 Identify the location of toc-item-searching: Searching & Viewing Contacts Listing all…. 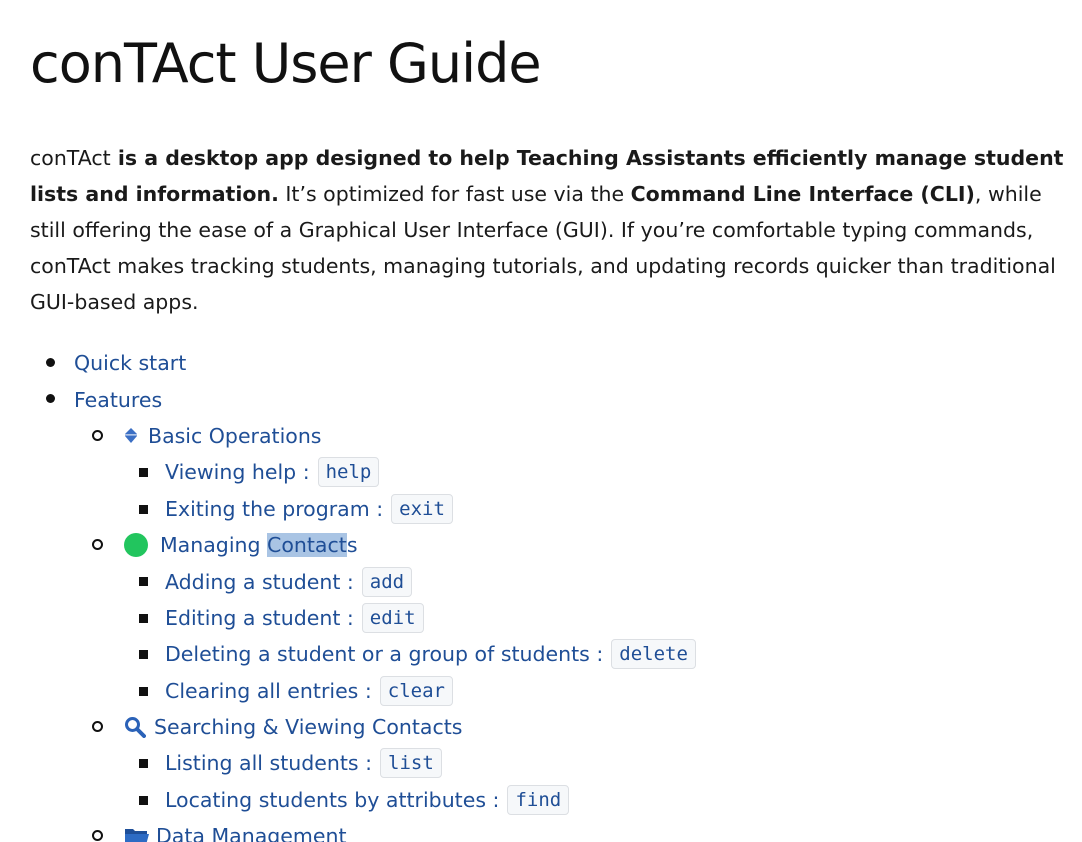
(550, 763).